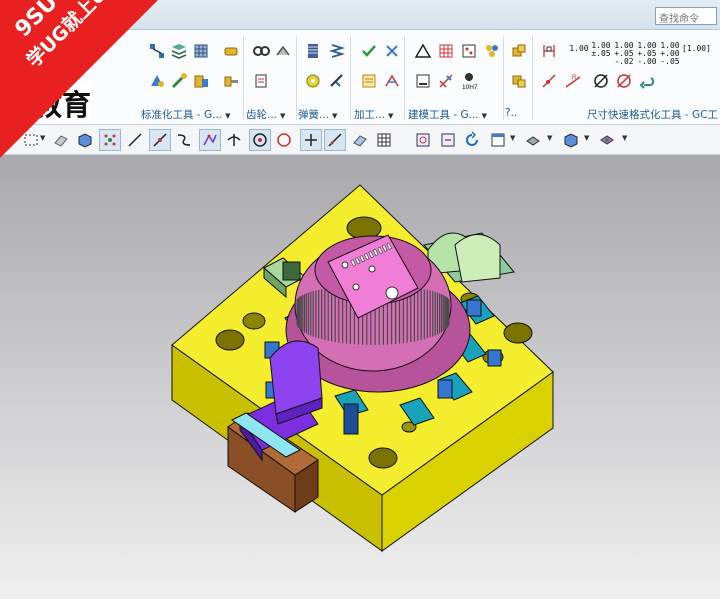  I want to click on ribbon-group-standard-label: 标准化工具 - G... ▼, so click(186, 114).